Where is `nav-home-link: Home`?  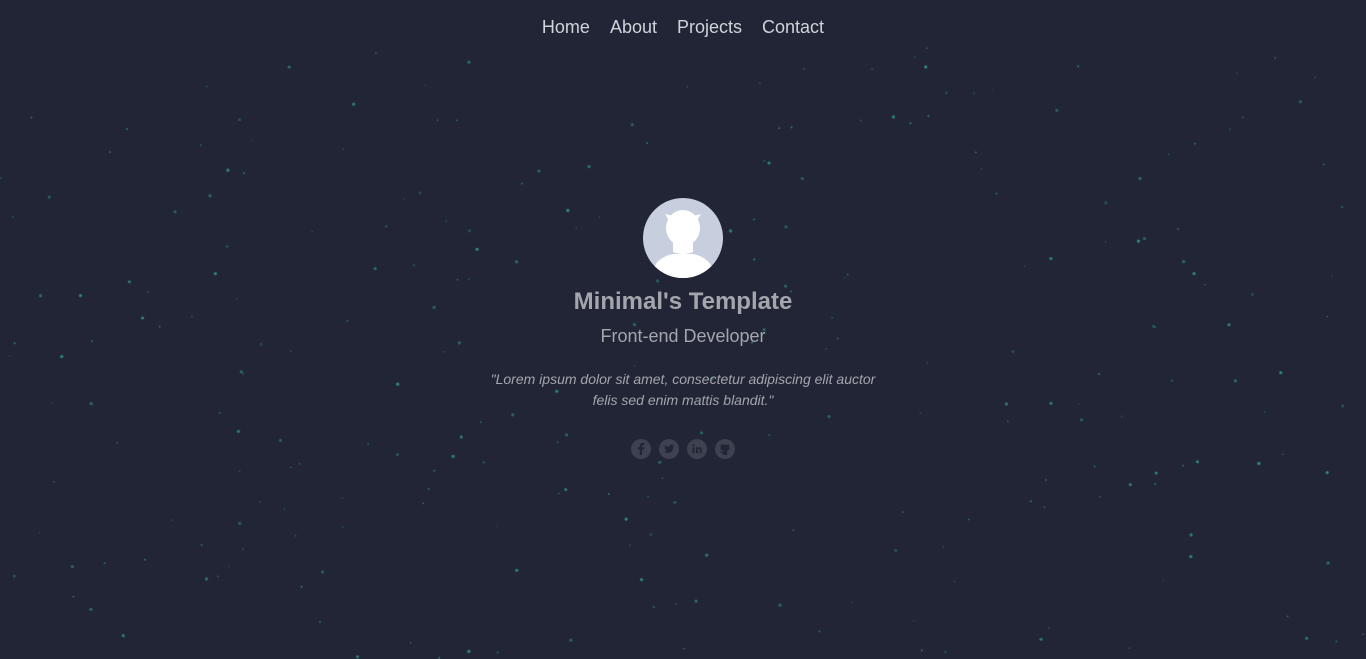
nav-home-link: Home is located at coordinates (566, 27).